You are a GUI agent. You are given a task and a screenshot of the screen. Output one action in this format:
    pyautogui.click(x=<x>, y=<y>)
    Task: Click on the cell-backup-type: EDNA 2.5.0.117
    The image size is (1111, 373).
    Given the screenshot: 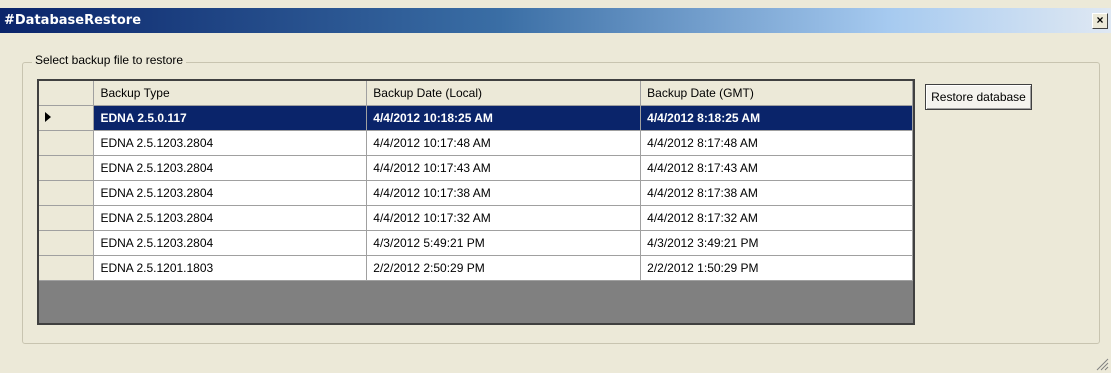 What is the action you would take?
    pyautogui.click(x=230, y=118)
    